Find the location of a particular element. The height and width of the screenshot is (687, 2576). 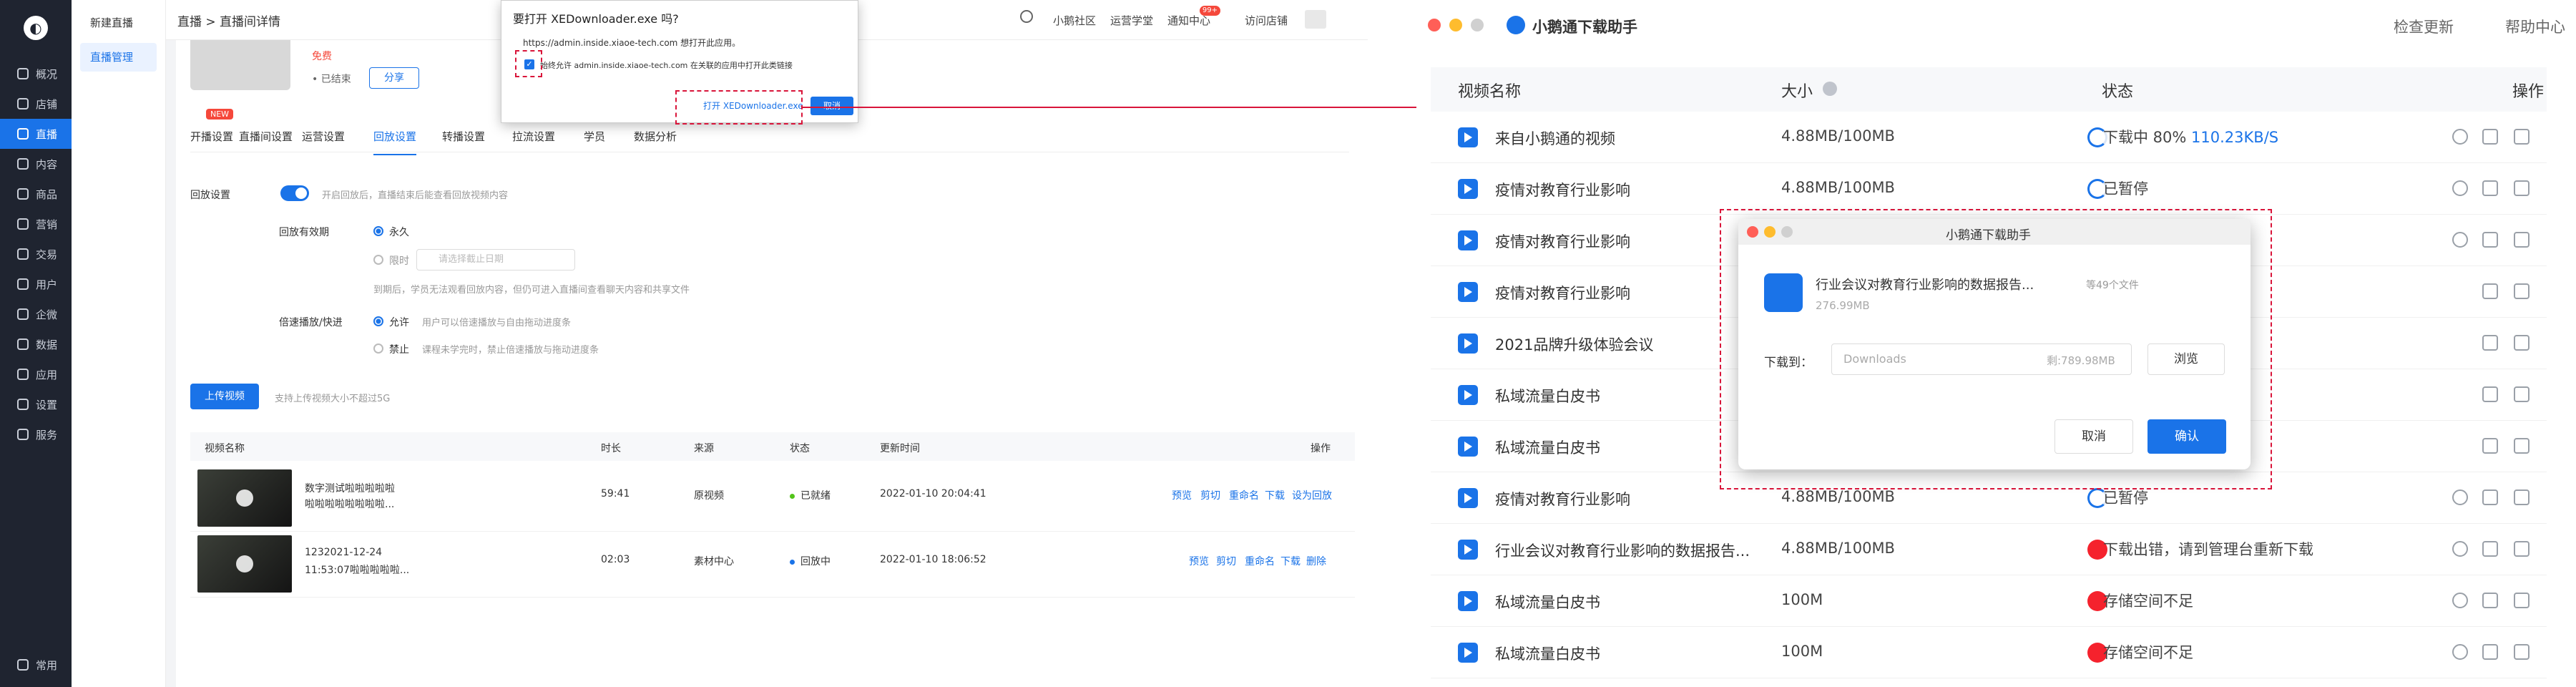

check-update-link: 检查更新 is located at coordinates (2424, 26).